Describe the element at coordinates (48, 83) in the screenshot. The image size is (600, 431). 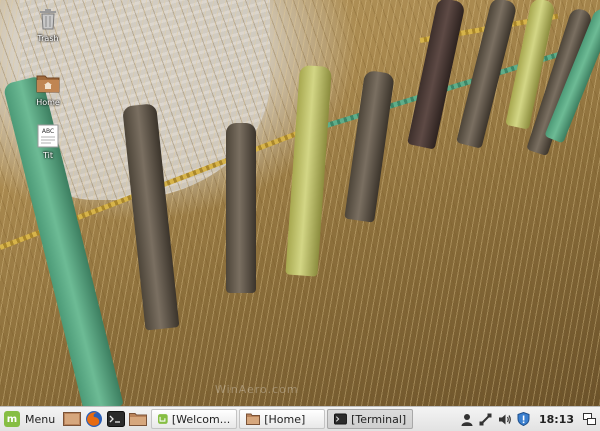
I see `home-folder-icon` at that location.